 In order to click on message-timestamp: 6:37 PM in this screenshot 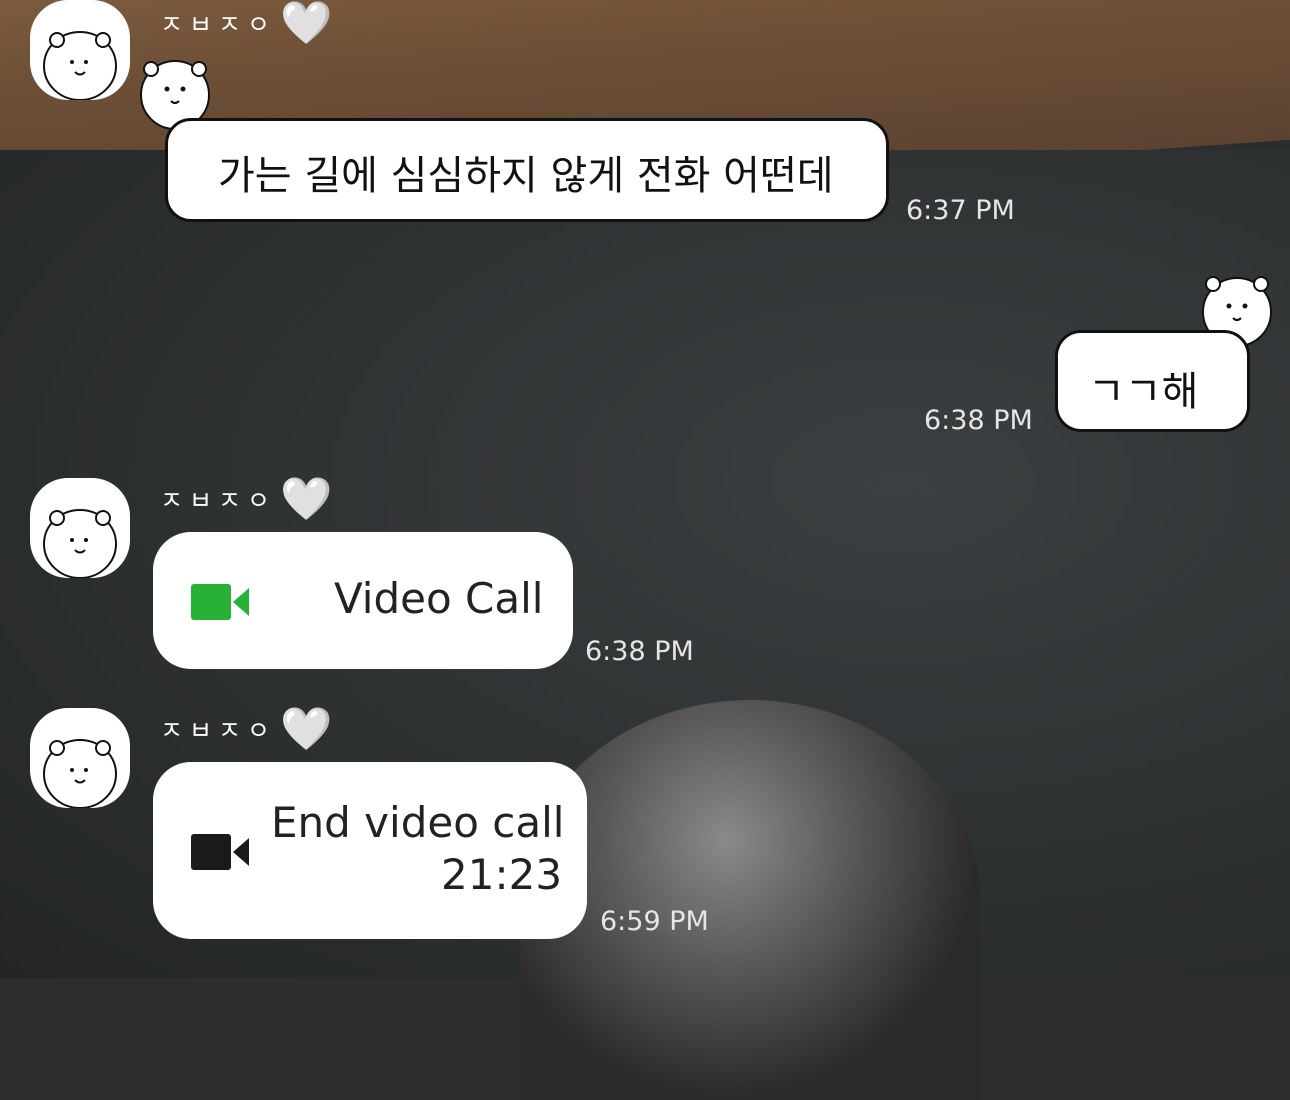, I will do `click(960, 210)`.